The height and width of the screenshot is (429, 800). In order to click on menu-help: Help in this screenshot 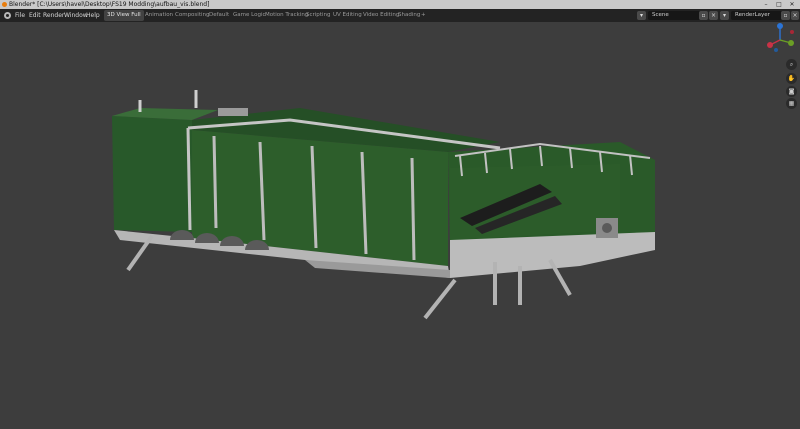, I will do `click(93, 15)`.